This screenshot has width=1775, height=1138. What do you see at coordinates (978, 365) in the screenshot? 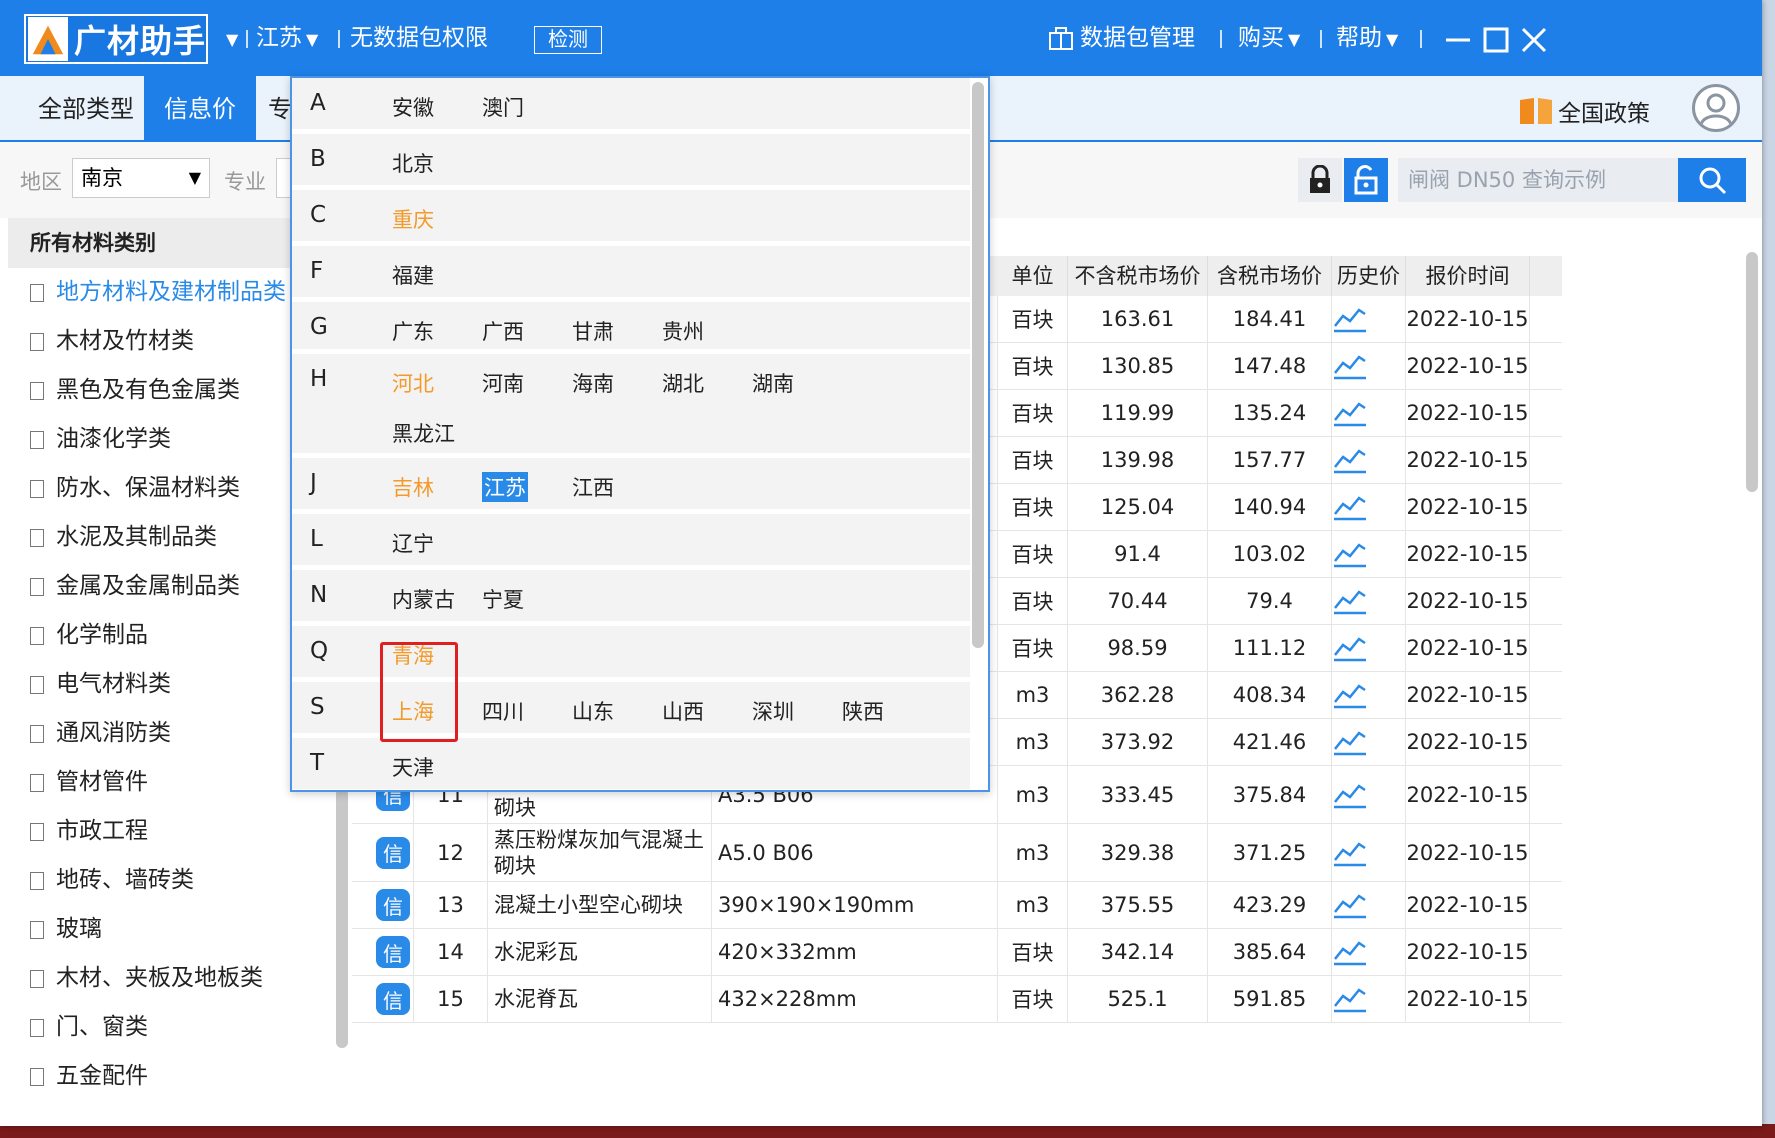
I see `dropdown-scrollbar` at bounding box center [978, 365].